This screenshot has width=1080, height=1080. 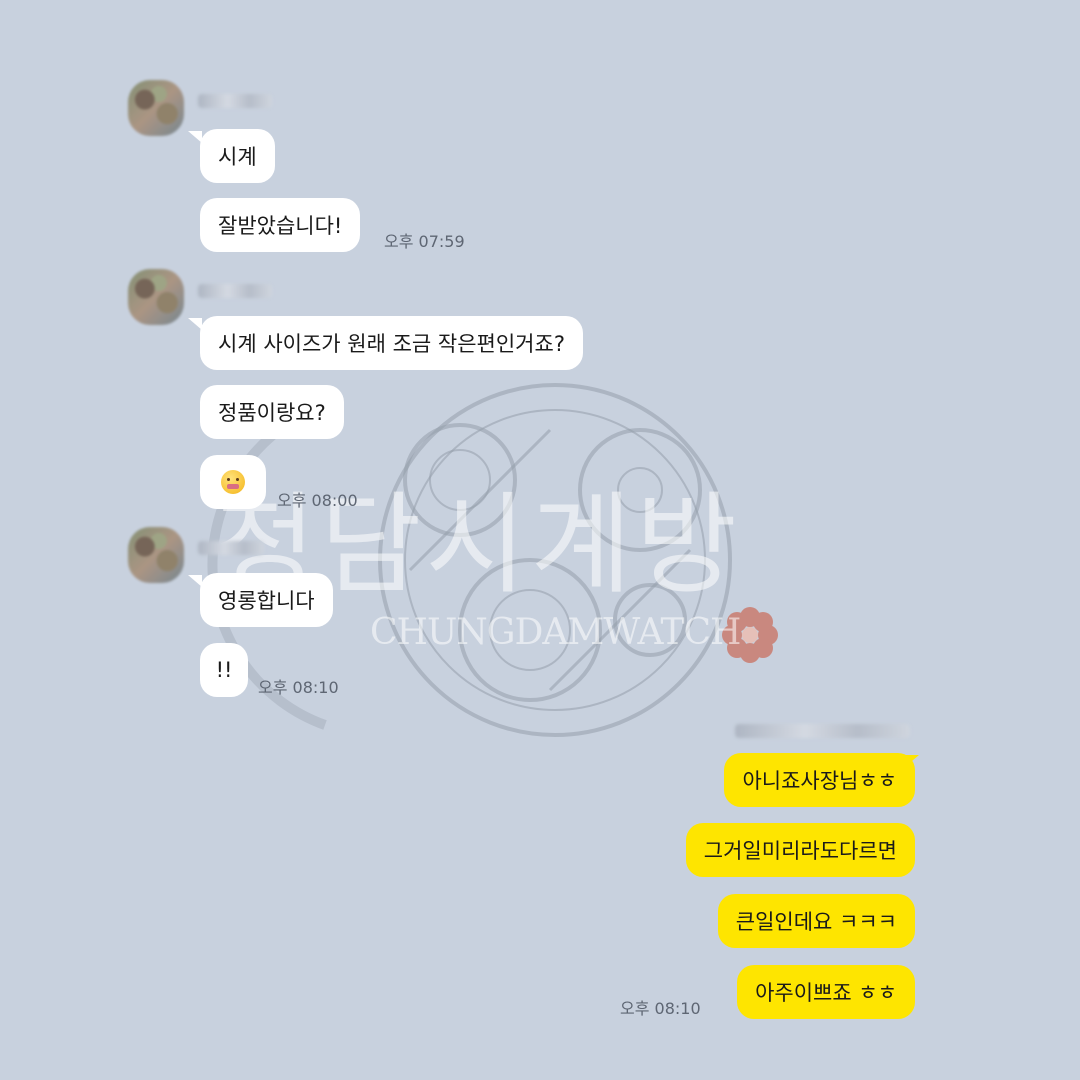 What do you see at coordinates (822, 731) in the screenshot?
I see `my-name-blurred` at bounding box center [822, 731].